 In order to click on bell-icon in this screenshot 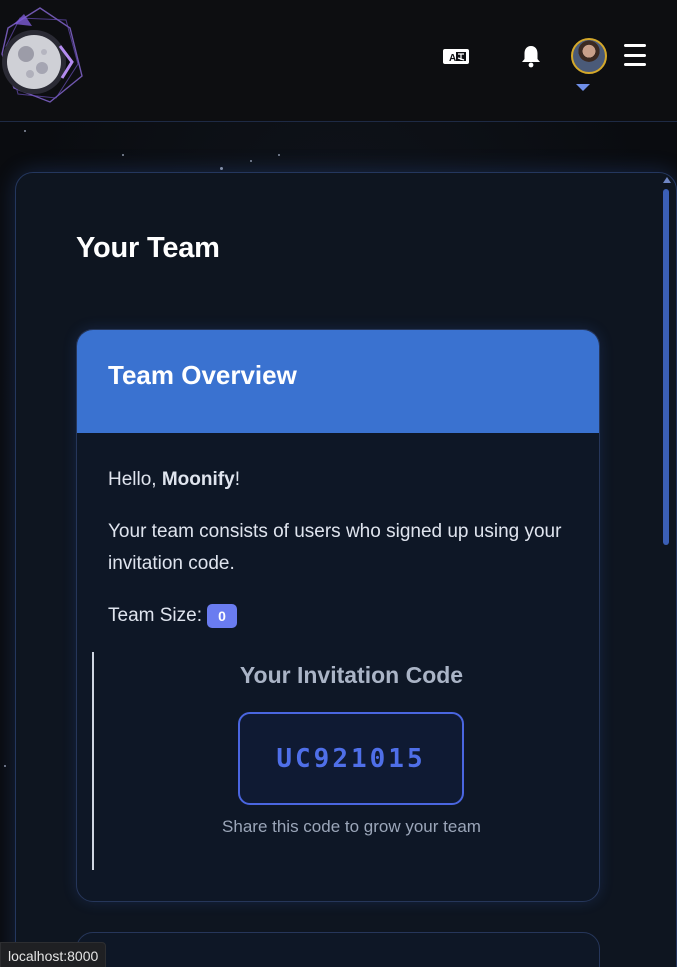, I will do `click(531, 57)`.